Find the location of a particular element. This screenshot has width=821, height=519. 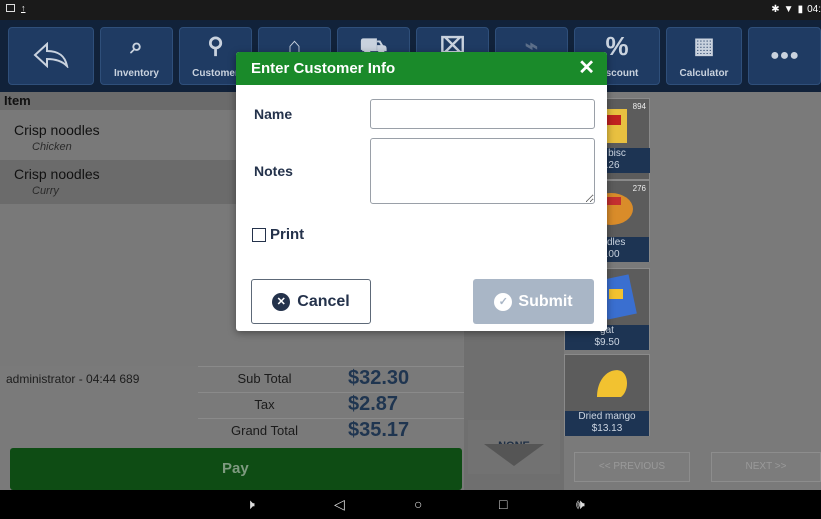

bluetooth-icon: ✱ is located at coordinates (775, 9).